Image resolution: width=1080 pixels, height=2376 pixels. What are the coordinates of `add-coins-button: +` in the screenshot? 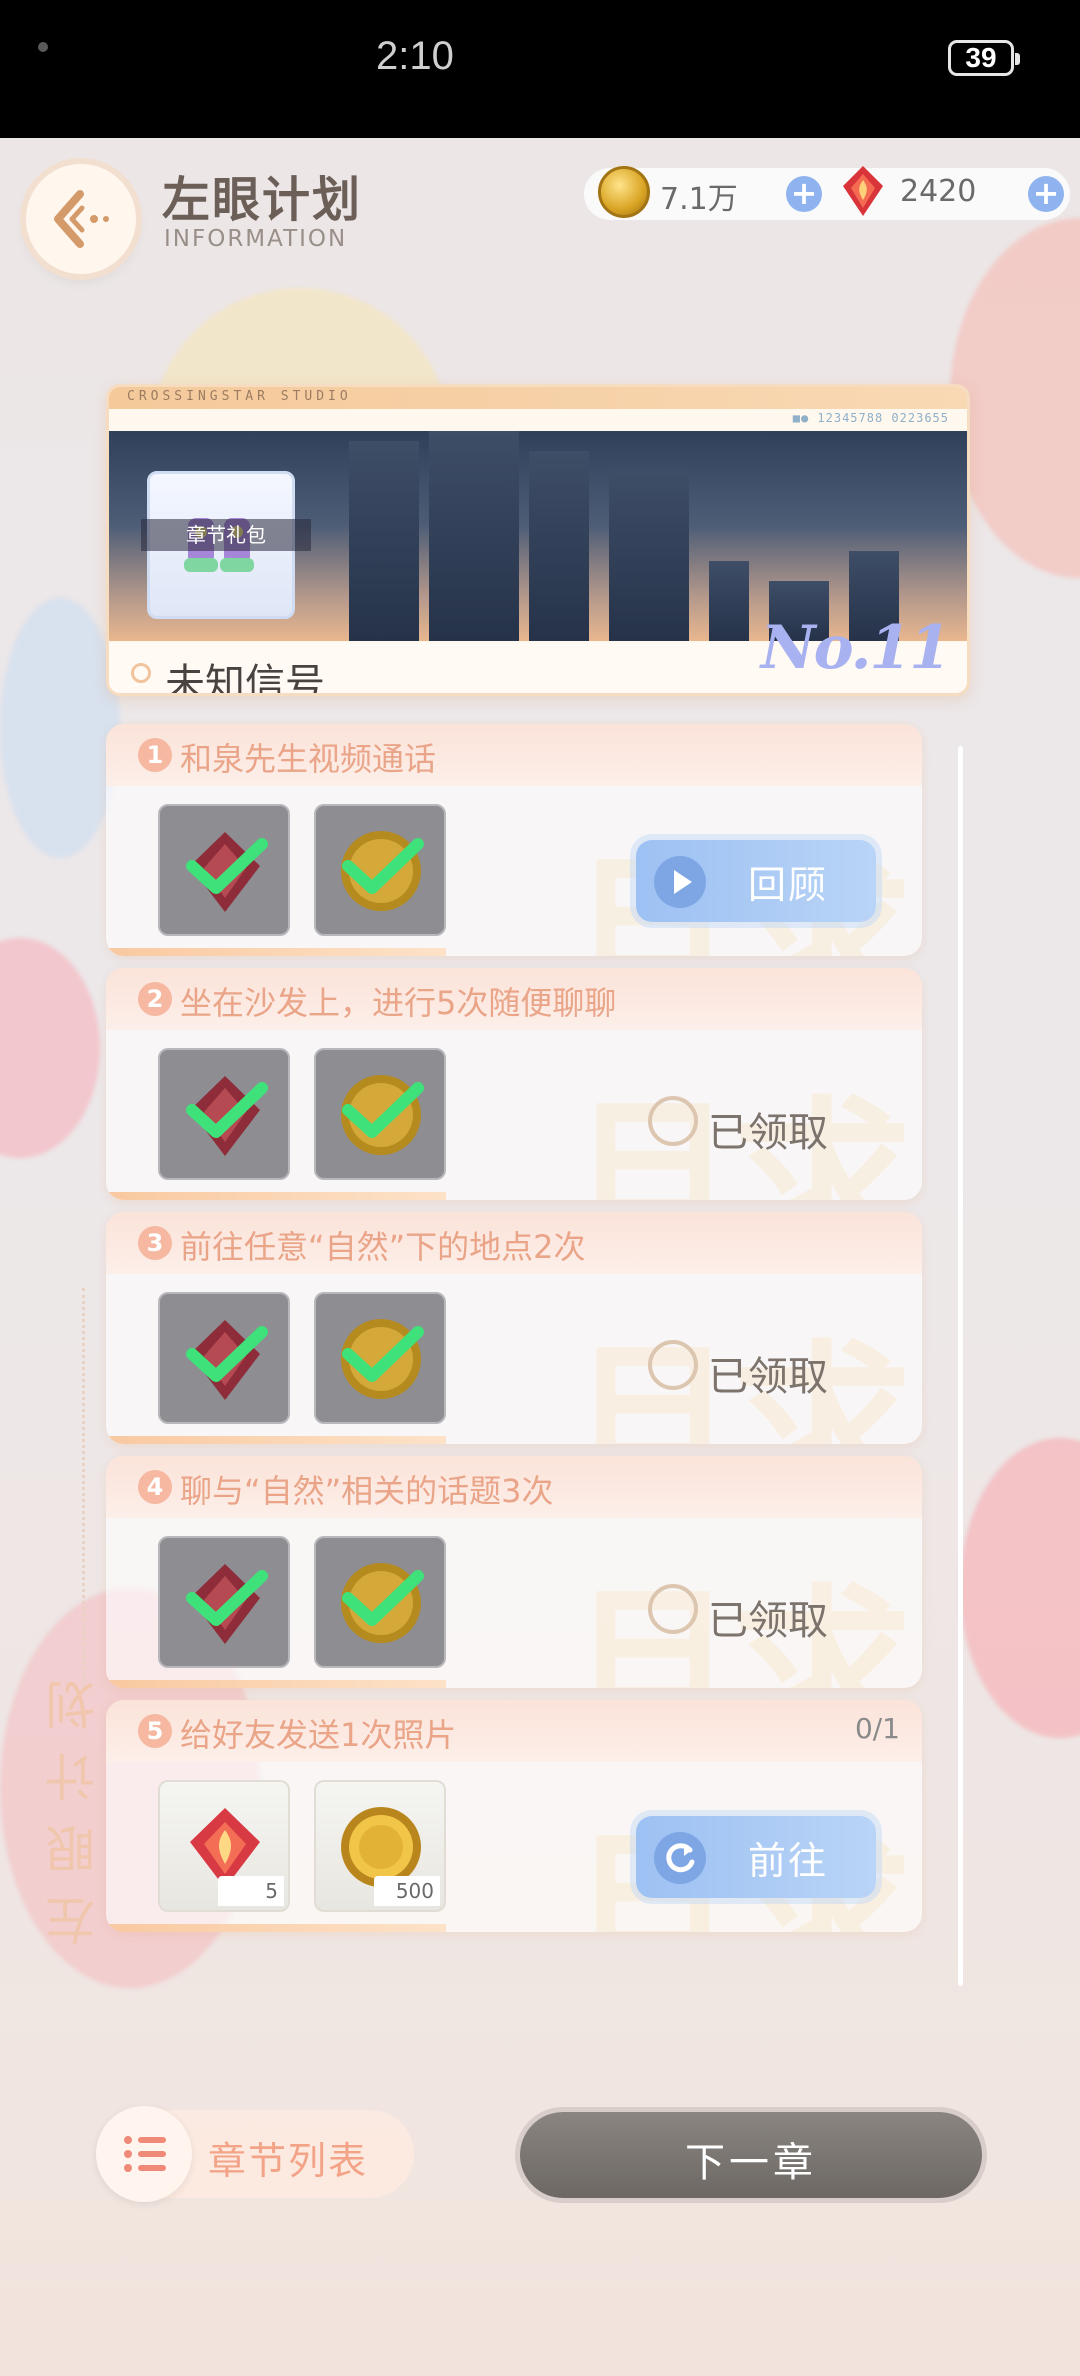 It's located at (804, 194).